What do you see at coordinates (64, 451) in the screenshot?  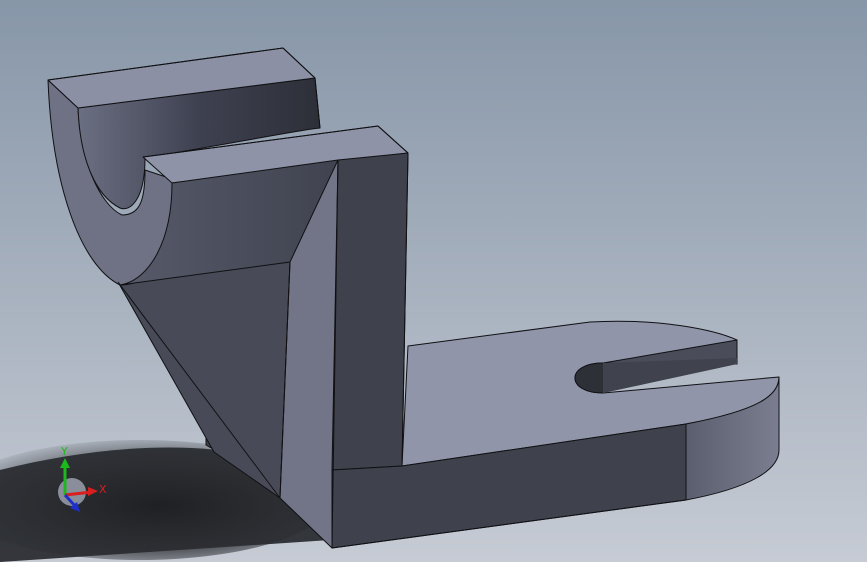 I see `triad-y-label: Y` at bounding box center [64, 451].